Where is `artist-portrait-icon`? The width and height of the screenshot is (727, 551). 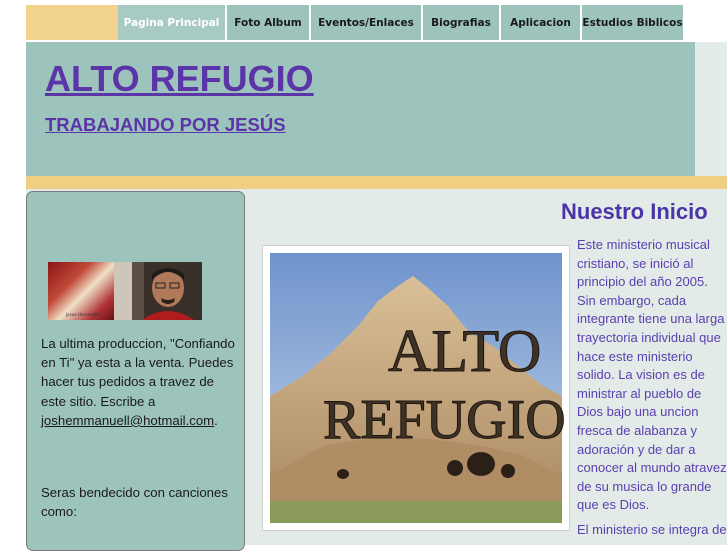
artist-portrait-icon is located at coordinates (158, 291).